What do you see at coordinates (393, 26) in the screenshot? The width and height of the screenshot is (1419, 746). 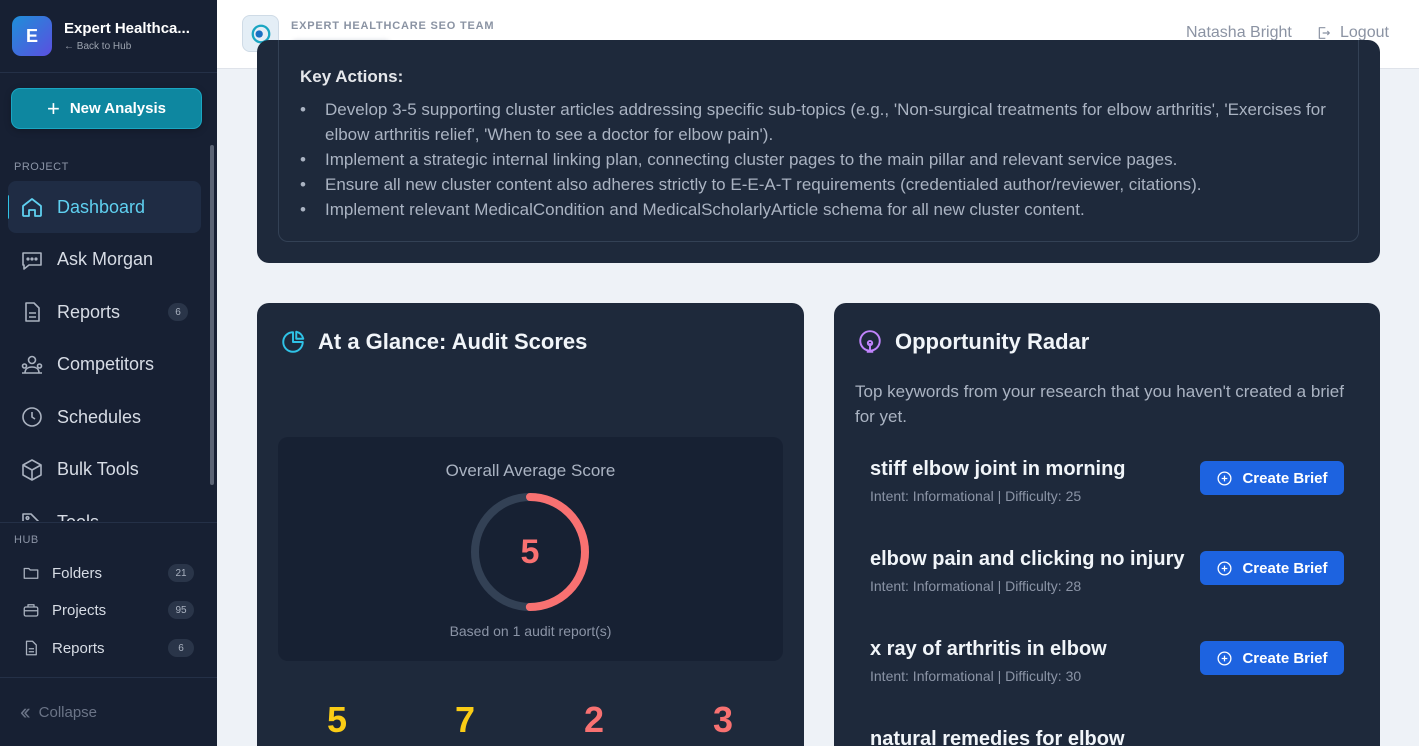 I see `team-name: EXPERT HEALTHCARE SEO TEAM` at bounding box center [393, 26].